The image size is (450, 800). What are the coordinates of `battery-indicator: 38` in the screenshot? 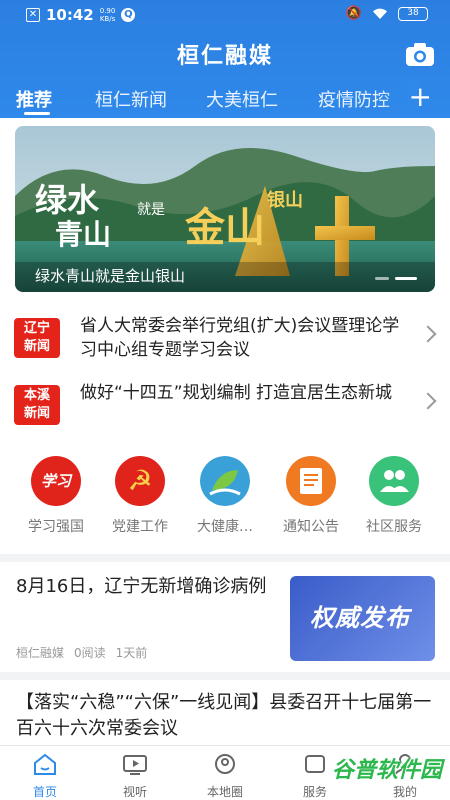 It's located at (413, 13).